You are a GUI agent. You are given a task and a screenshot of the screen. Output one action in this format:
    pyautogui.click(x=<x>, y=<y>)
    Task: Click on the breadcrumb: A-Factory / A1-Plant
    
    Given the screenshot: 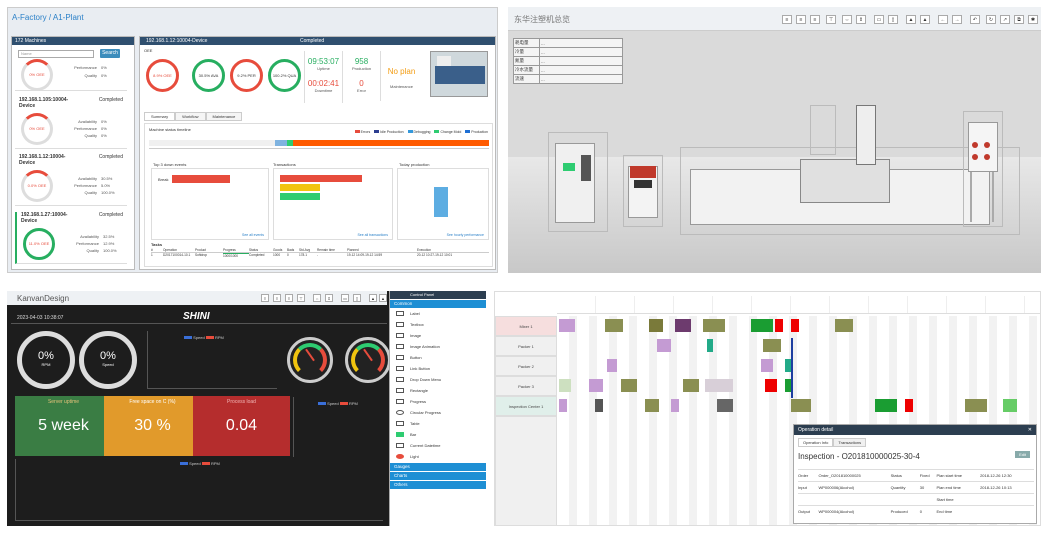 What is the action you would take?
    pyautogui.click(x=48, y=17)
    